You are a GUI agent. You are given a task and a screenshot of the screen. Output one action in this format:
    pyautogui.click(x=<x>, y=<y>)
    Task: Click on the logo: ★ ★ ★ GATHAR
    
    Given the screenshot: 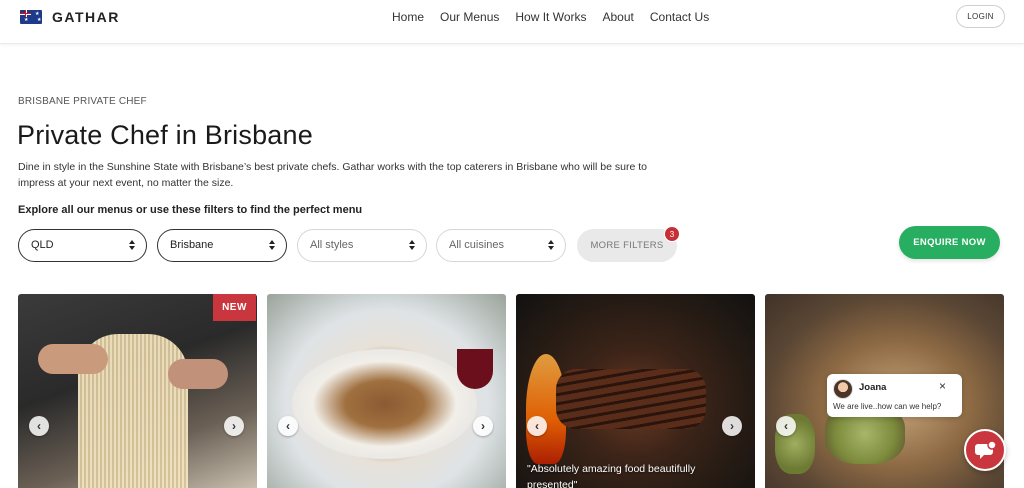 What is the action you would take?
    pyautogui.click(x=70, y=17)
    